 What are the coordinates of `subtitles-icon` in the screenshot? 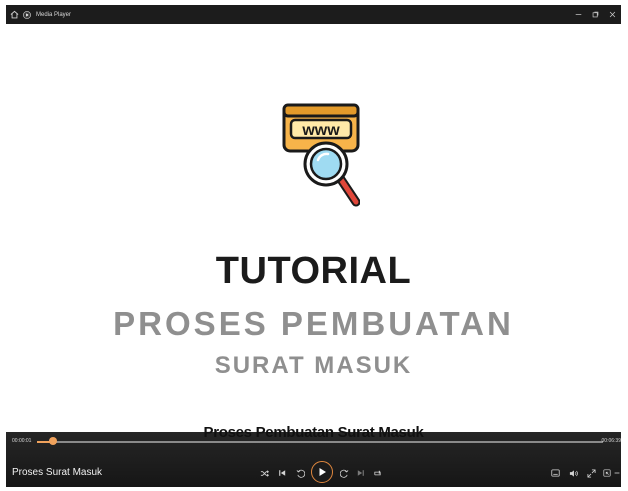 It's located at (555, 473).